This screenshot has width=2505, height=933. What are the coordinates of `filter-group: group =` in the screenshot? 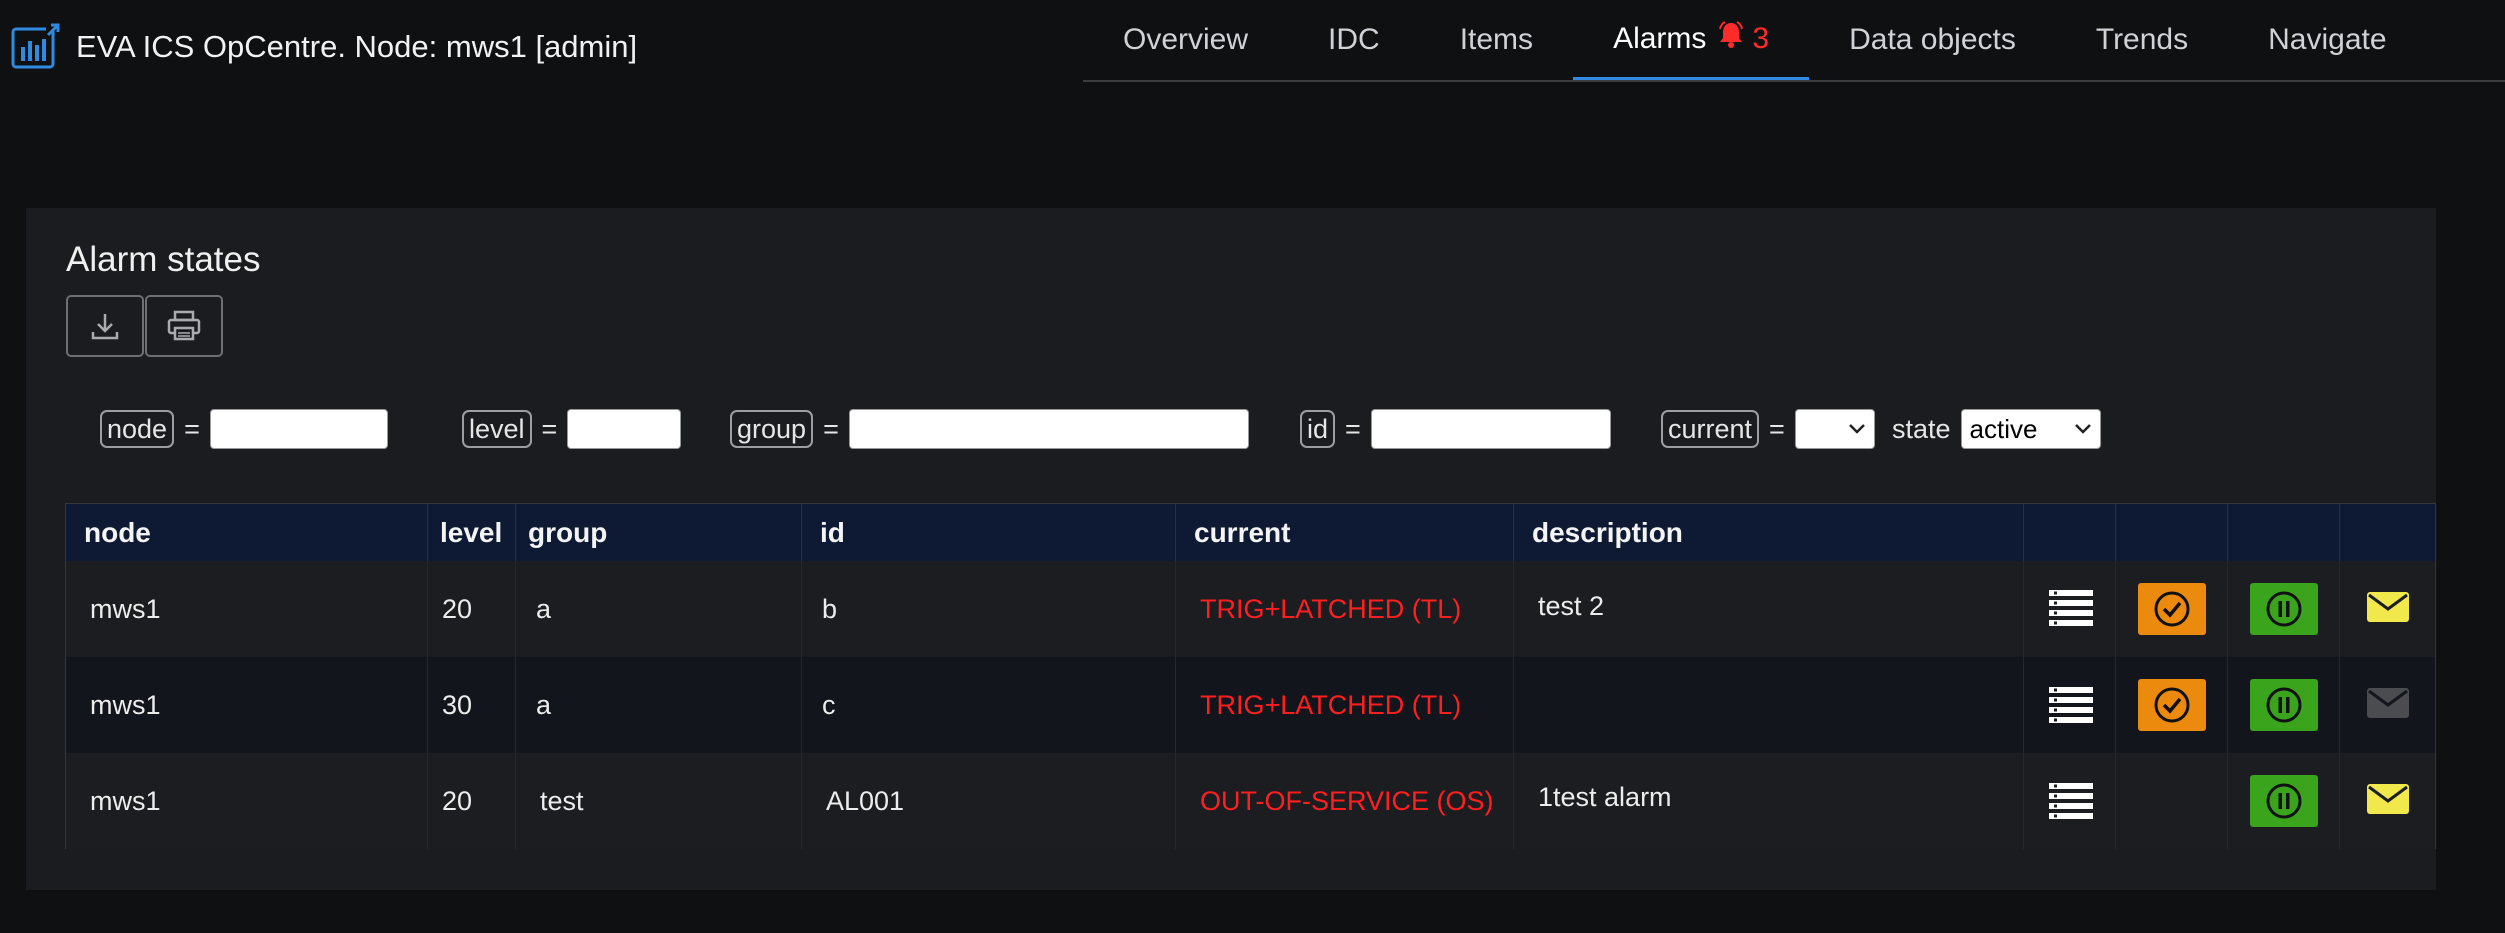 It's located at (989, 429).